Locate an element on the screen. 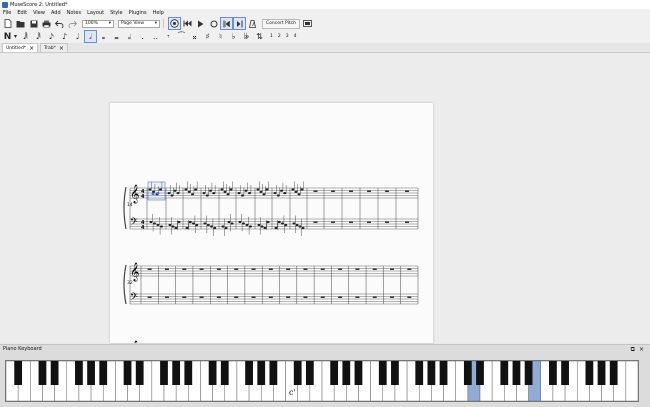  float-panel-icon: ⧉ is located at coordinates (633, 350).